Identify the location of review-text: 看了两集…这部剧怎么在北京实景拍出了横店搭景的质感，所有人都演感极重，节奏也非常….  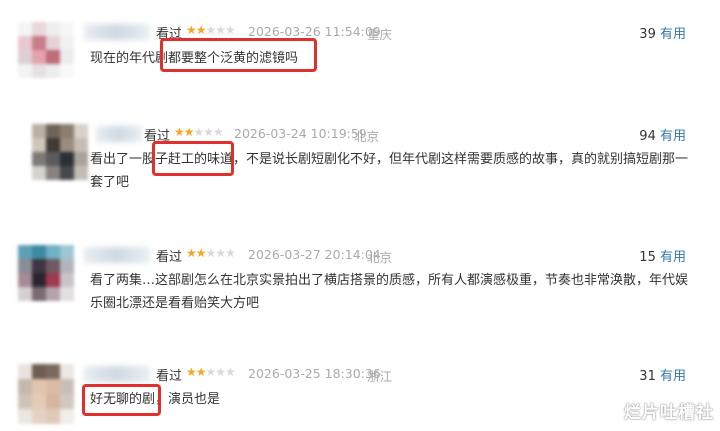
(389, 292).